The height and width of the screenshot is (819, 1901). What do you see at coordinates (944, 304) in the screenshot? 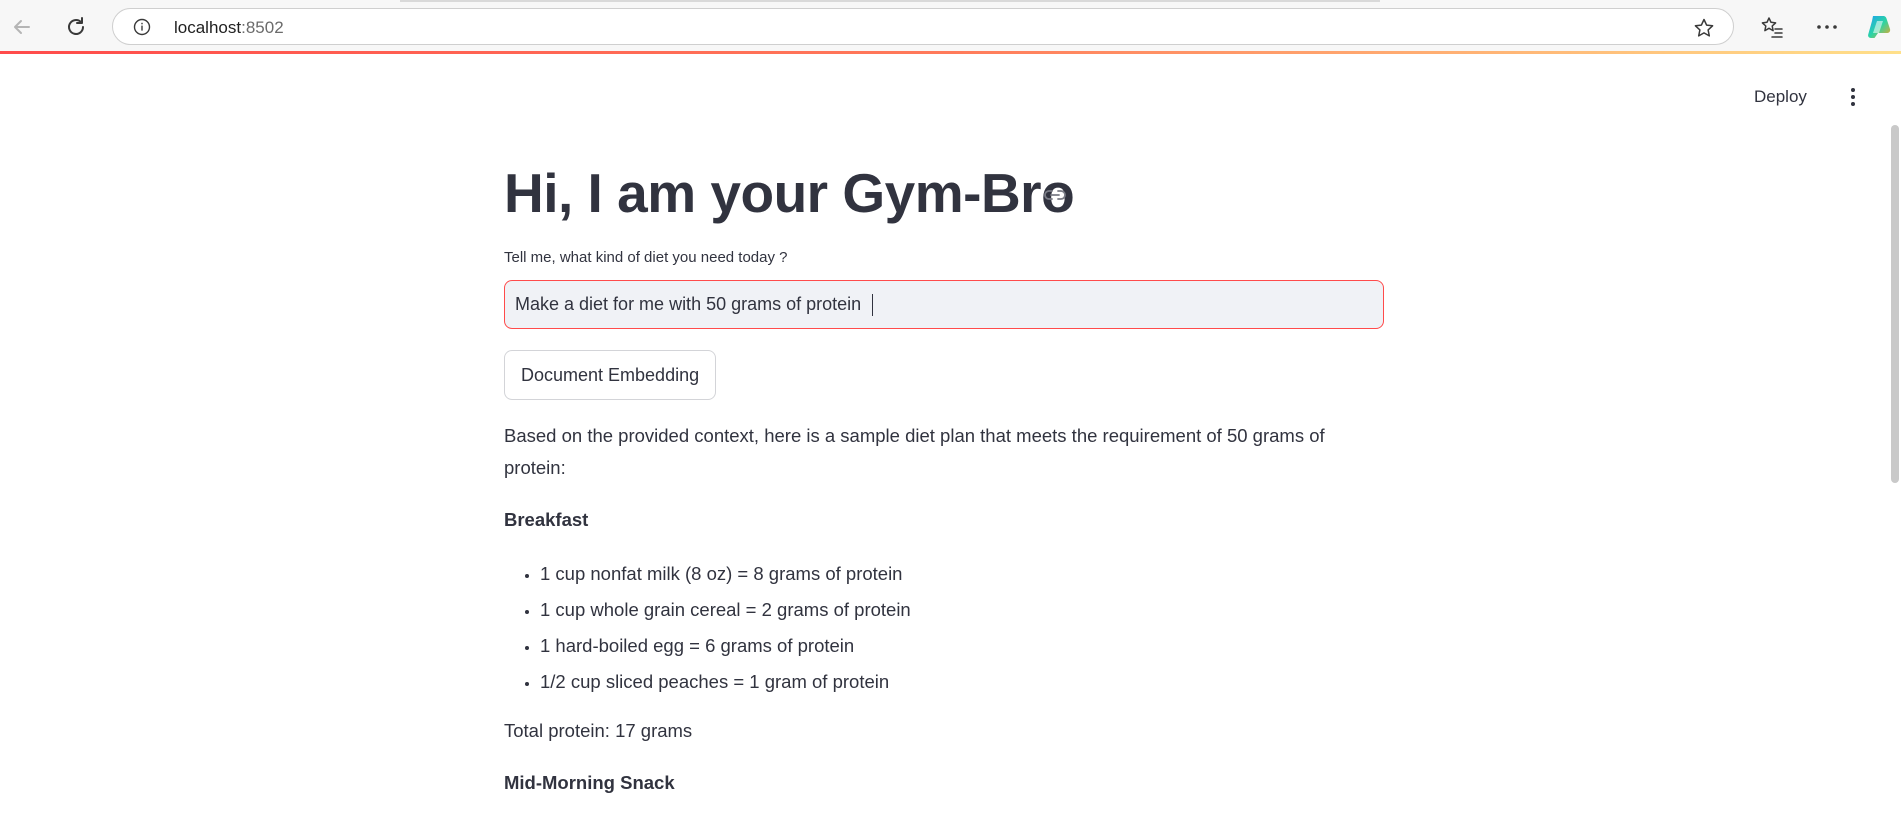
I see `diet-query-input` at bounding box center [944, 304].